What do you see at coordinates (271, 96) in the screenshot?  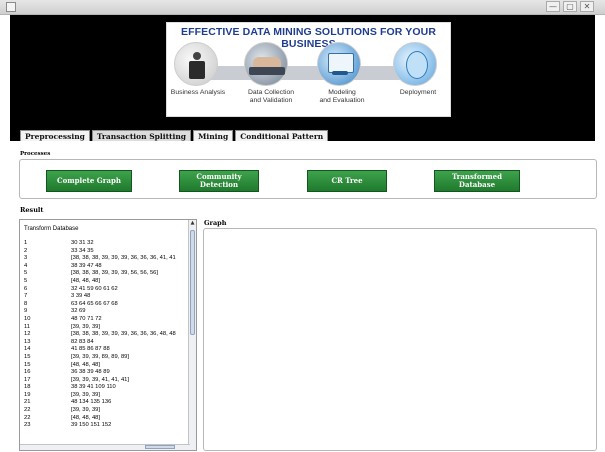 I see `stage-caption-2: Data Collection and Validation` at bounding box center [271, 96].